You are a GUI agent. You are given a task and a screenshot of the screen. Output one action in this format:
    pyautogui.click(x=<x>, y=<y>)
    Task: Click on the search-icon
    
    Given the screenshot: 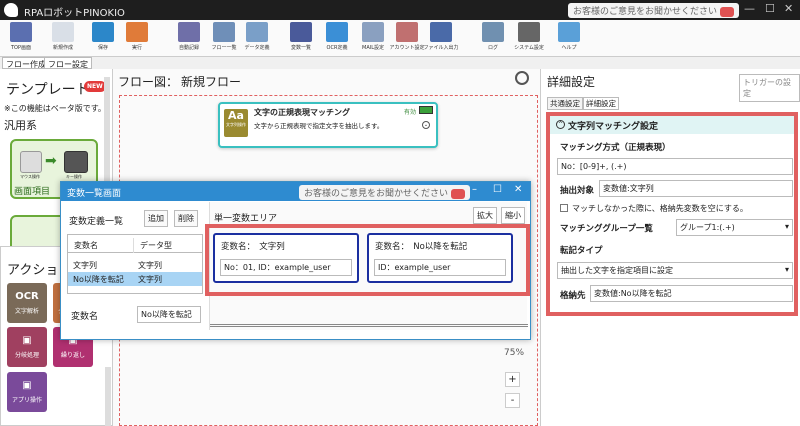 What is the action you would take?
    pyautogui.click(x=522, y=78)
    